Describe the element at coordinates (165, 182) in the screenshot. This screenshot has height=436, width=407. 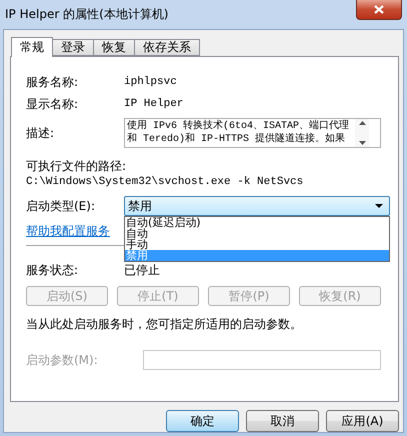
I see `path-value: C:\Windows\System32\svchost.exe -k NetSvcs` at that location.